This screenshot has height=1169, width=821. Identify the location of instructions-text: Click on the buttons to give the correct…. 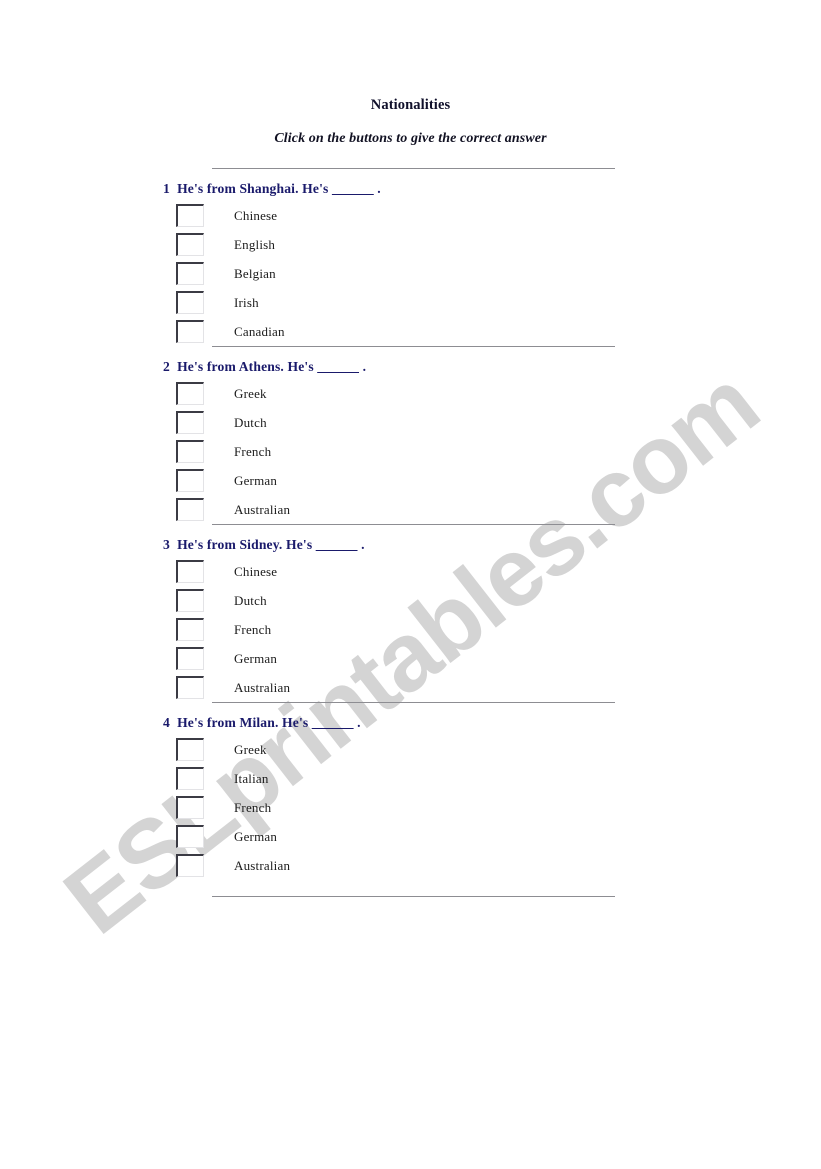
(410, 138).